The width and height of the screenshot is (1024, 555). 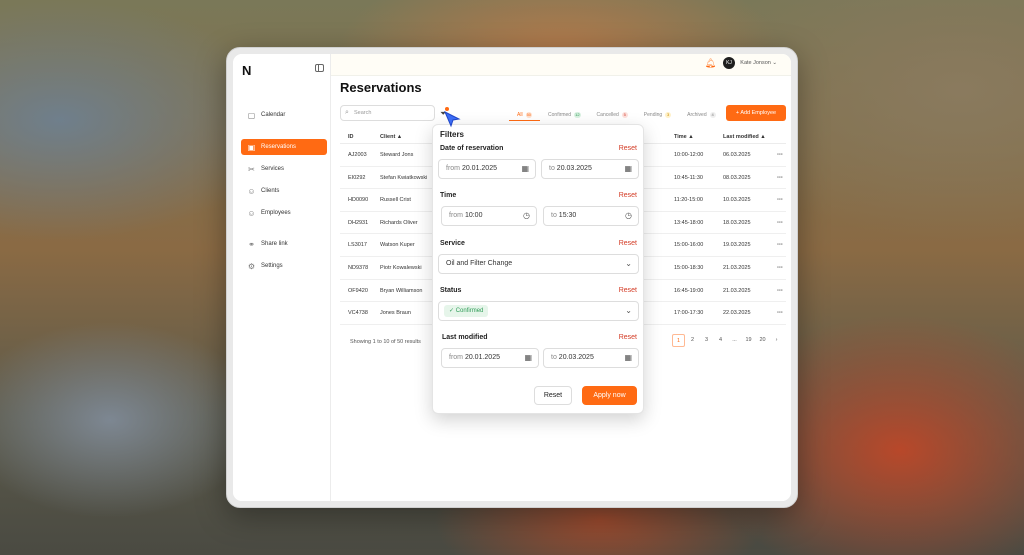 I want to click on status-chip-confirmed: ✓ Confirmed, so click(x=466, y=311).